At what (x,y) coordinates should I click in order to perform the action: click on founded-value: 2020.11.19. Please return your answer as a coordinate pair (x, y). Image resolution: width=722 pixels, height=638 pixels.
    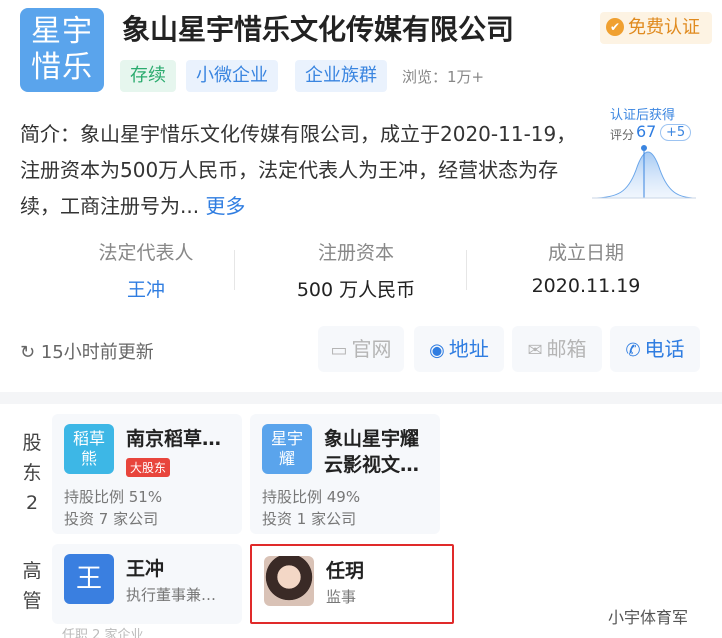
    Looking at the image, I should click on (586, 286).